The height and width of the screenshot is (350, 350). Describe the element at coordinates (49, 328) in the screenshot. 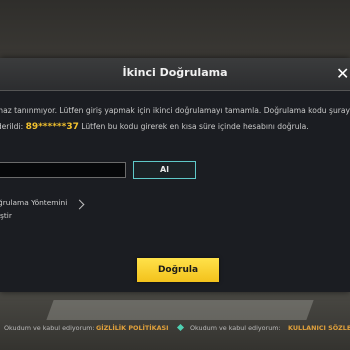

I see `consent-text-privacy: Okudum ve kabul ediyorum:` at that location.